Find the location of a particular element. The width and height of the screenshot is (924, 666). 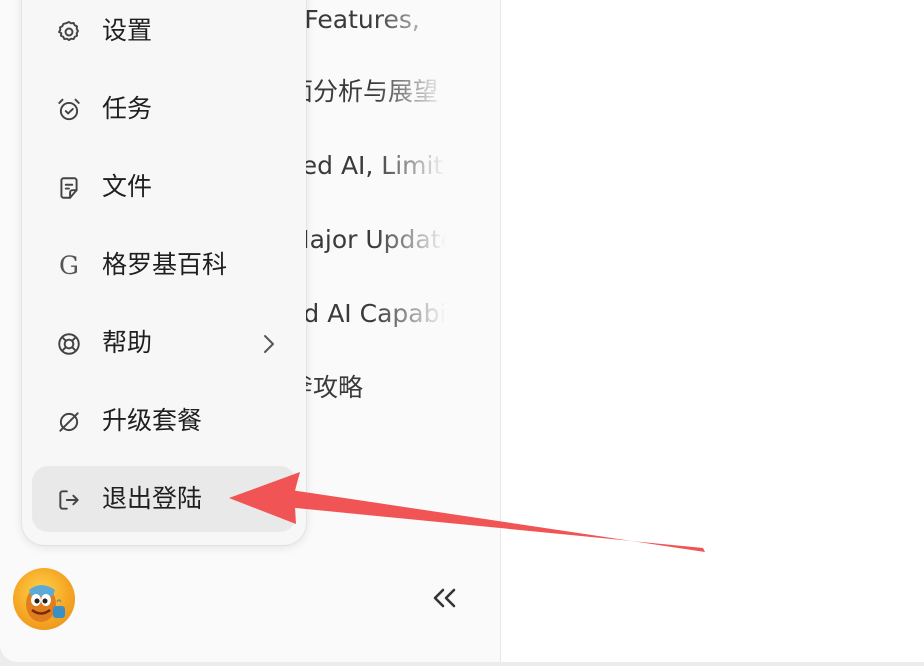

menu-item-files: 文件 is located at coordinates (164, 187).